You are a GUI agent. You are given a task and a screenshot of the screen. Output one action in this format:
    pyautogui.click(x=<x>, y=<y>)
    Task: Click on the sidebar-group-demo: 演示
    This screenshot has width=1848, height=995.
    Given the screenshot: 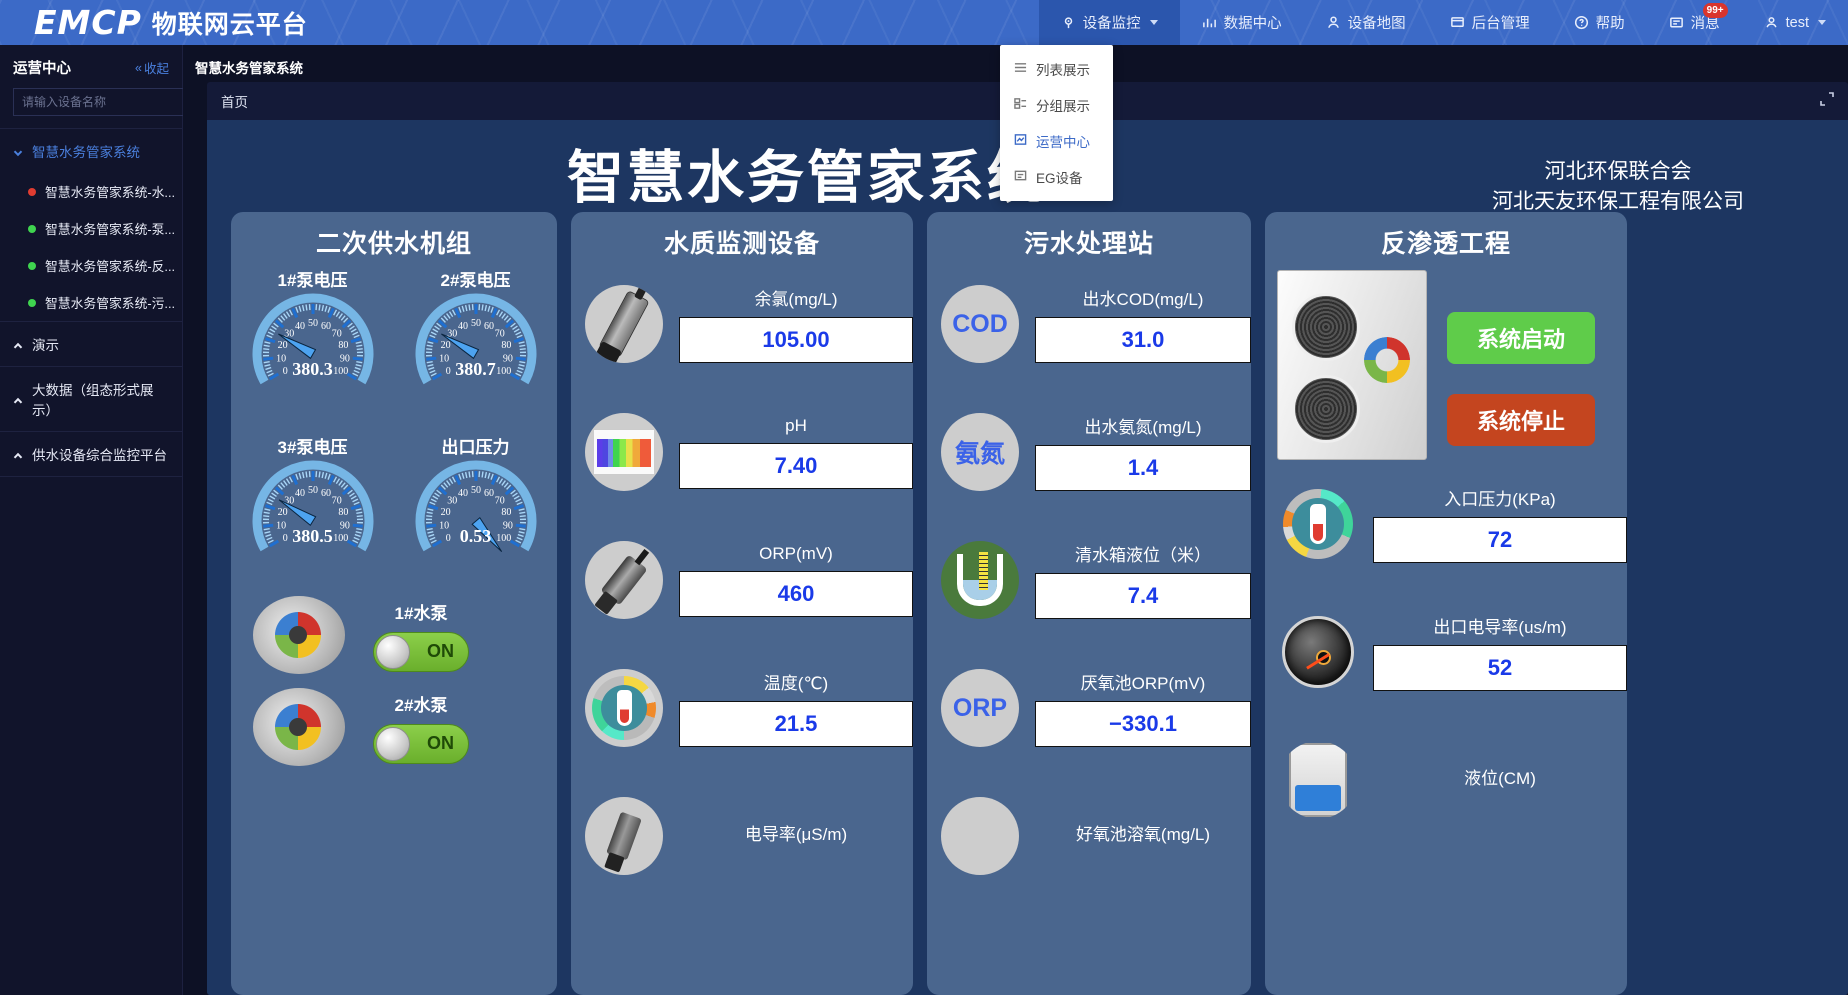 What is the action you would take?
    pyautogui.click(x=91, y=344)
    